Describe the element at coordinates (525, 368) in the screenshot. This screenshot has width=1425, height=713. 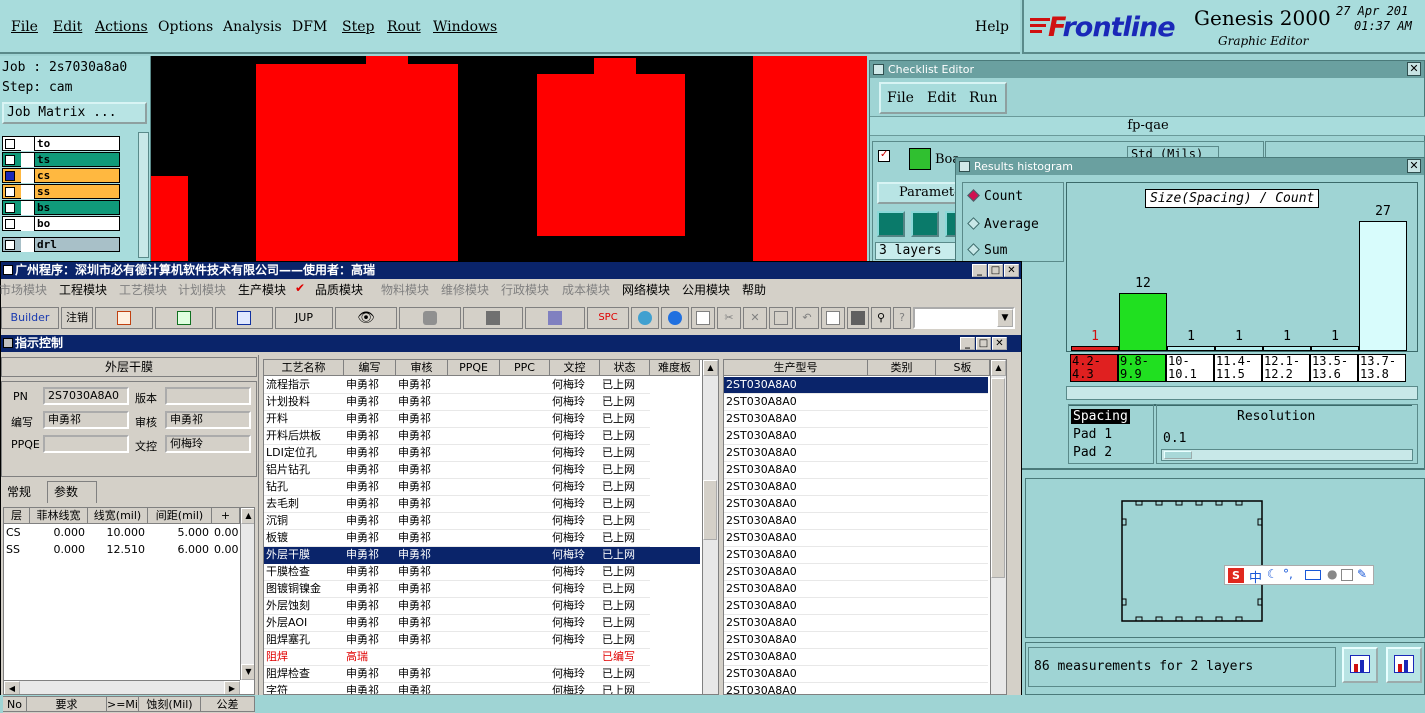
I see `process-col-header: PPC` at that location.